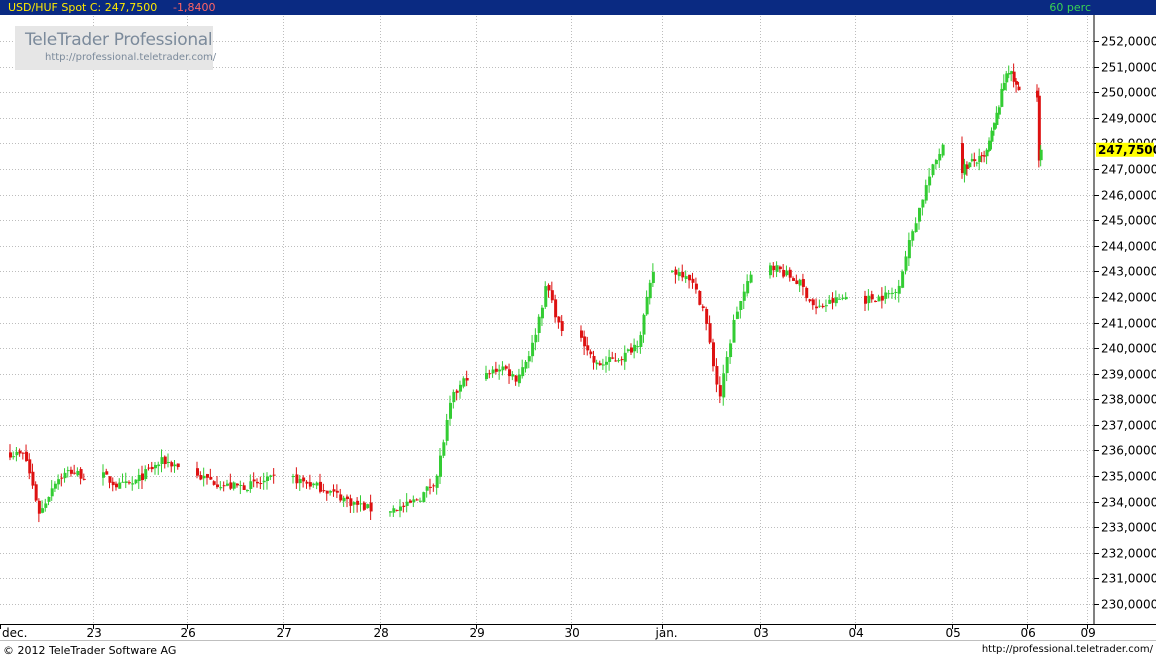 The image size is (1156, 660). What do you see at coordinates (1128, 170) in the screenshot?
I see `y-tick-label: 247,0000` at bounding box center [1128, 170].